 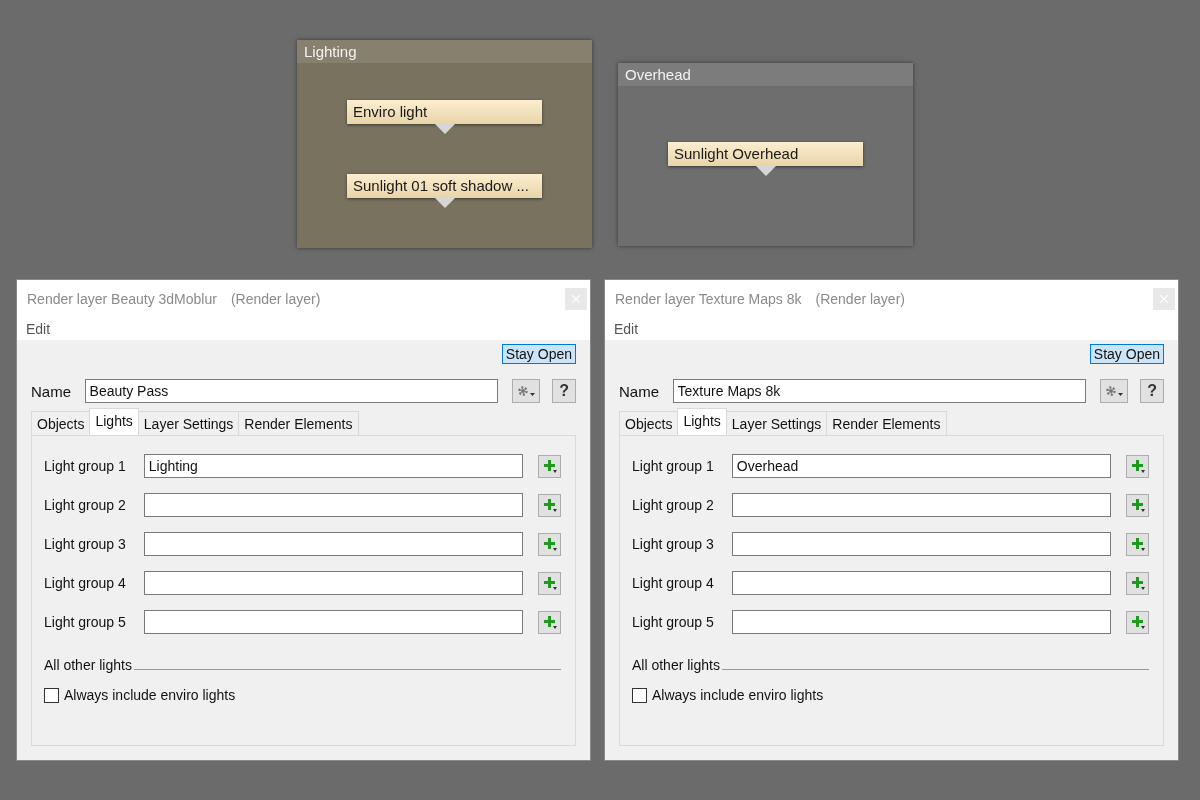 I want to click on light-group-field: Lighting, so click(x=333, y=466).